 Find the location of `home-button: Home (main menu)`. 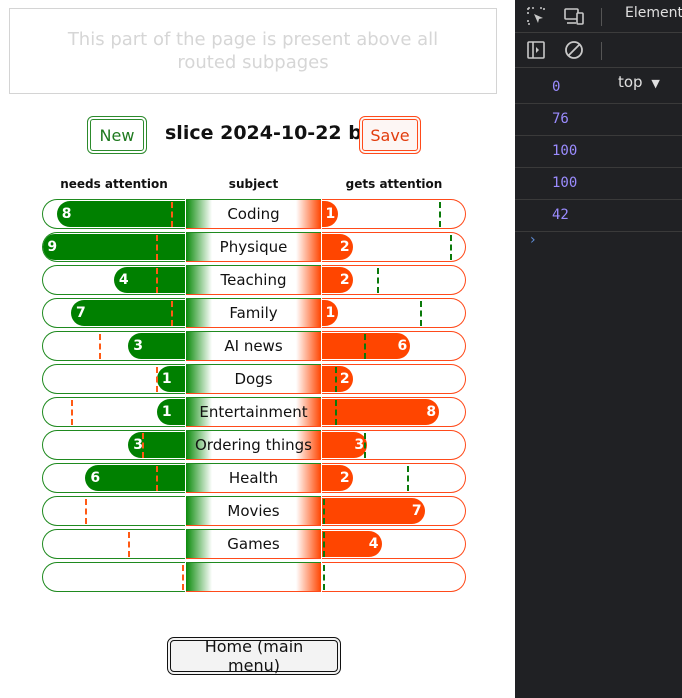

home-button: Home (main menu) is located at coordinates (254, 656).